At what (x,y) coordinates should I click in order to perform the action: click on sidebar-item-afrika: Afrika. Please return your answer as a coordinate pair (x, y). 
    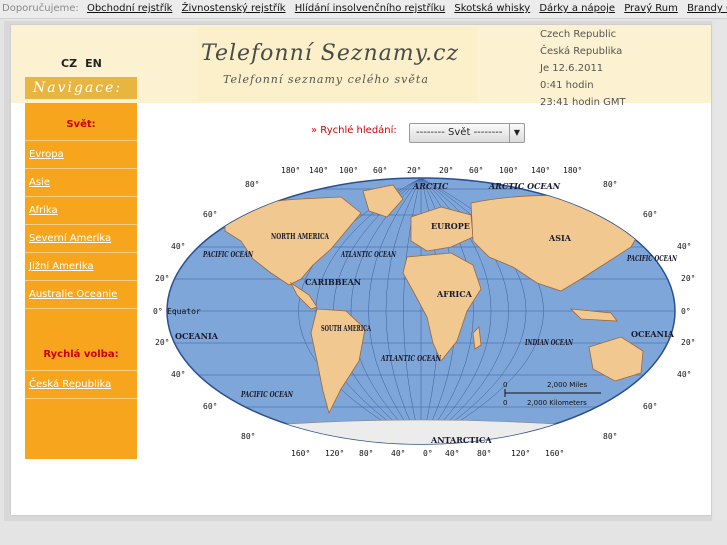
    Looking at the image, I should click on (81, 211).